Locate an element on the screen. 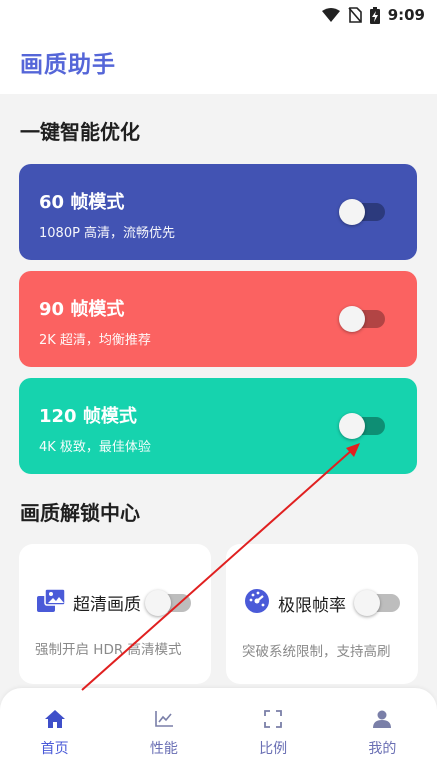 The width and height of the screenshot is (437, 778). home-icon is located at coordinates (54, 721).